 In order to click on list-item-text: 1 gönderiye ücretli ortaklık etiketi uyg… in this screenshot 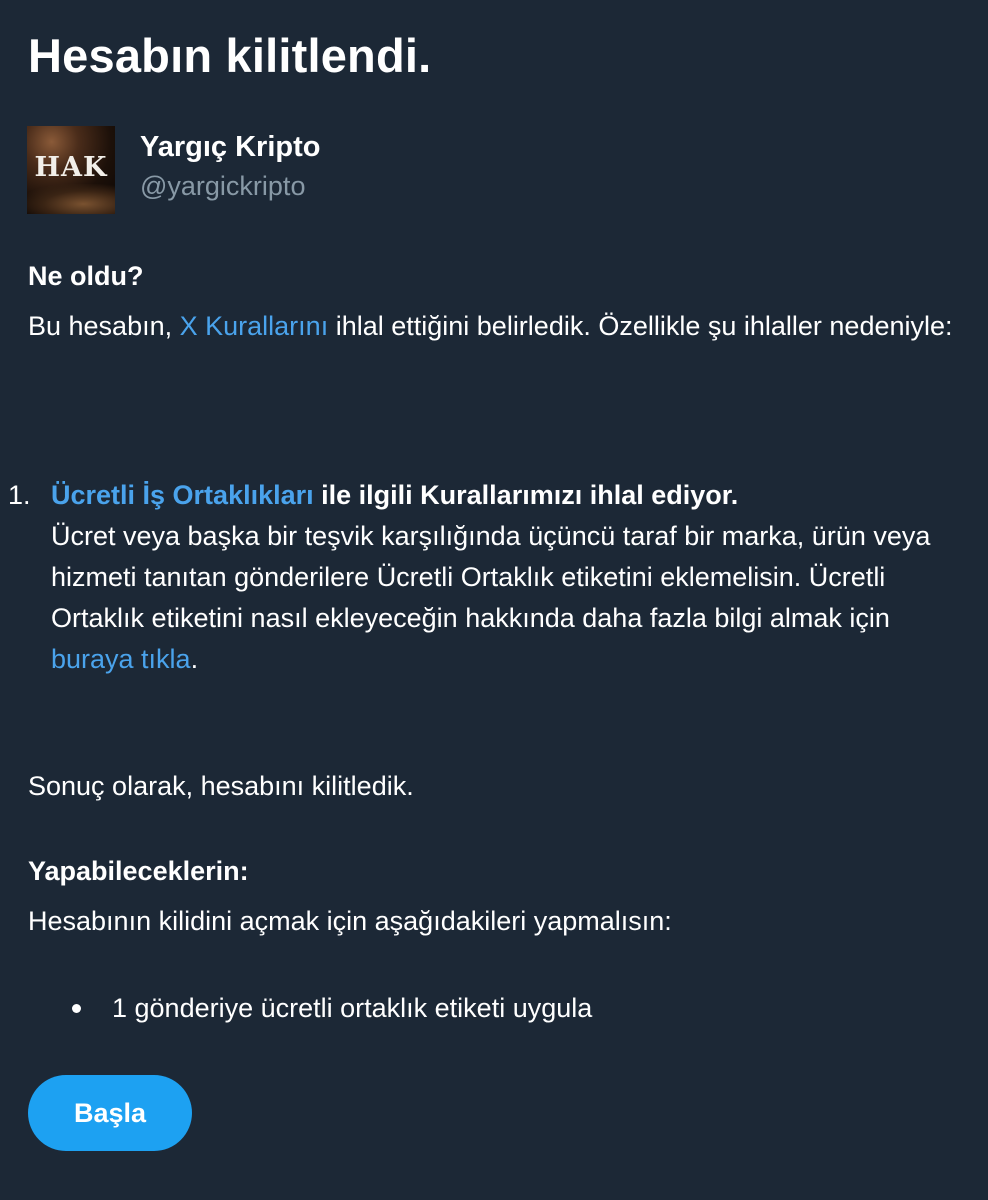, I will do `click(352, 1008)`.